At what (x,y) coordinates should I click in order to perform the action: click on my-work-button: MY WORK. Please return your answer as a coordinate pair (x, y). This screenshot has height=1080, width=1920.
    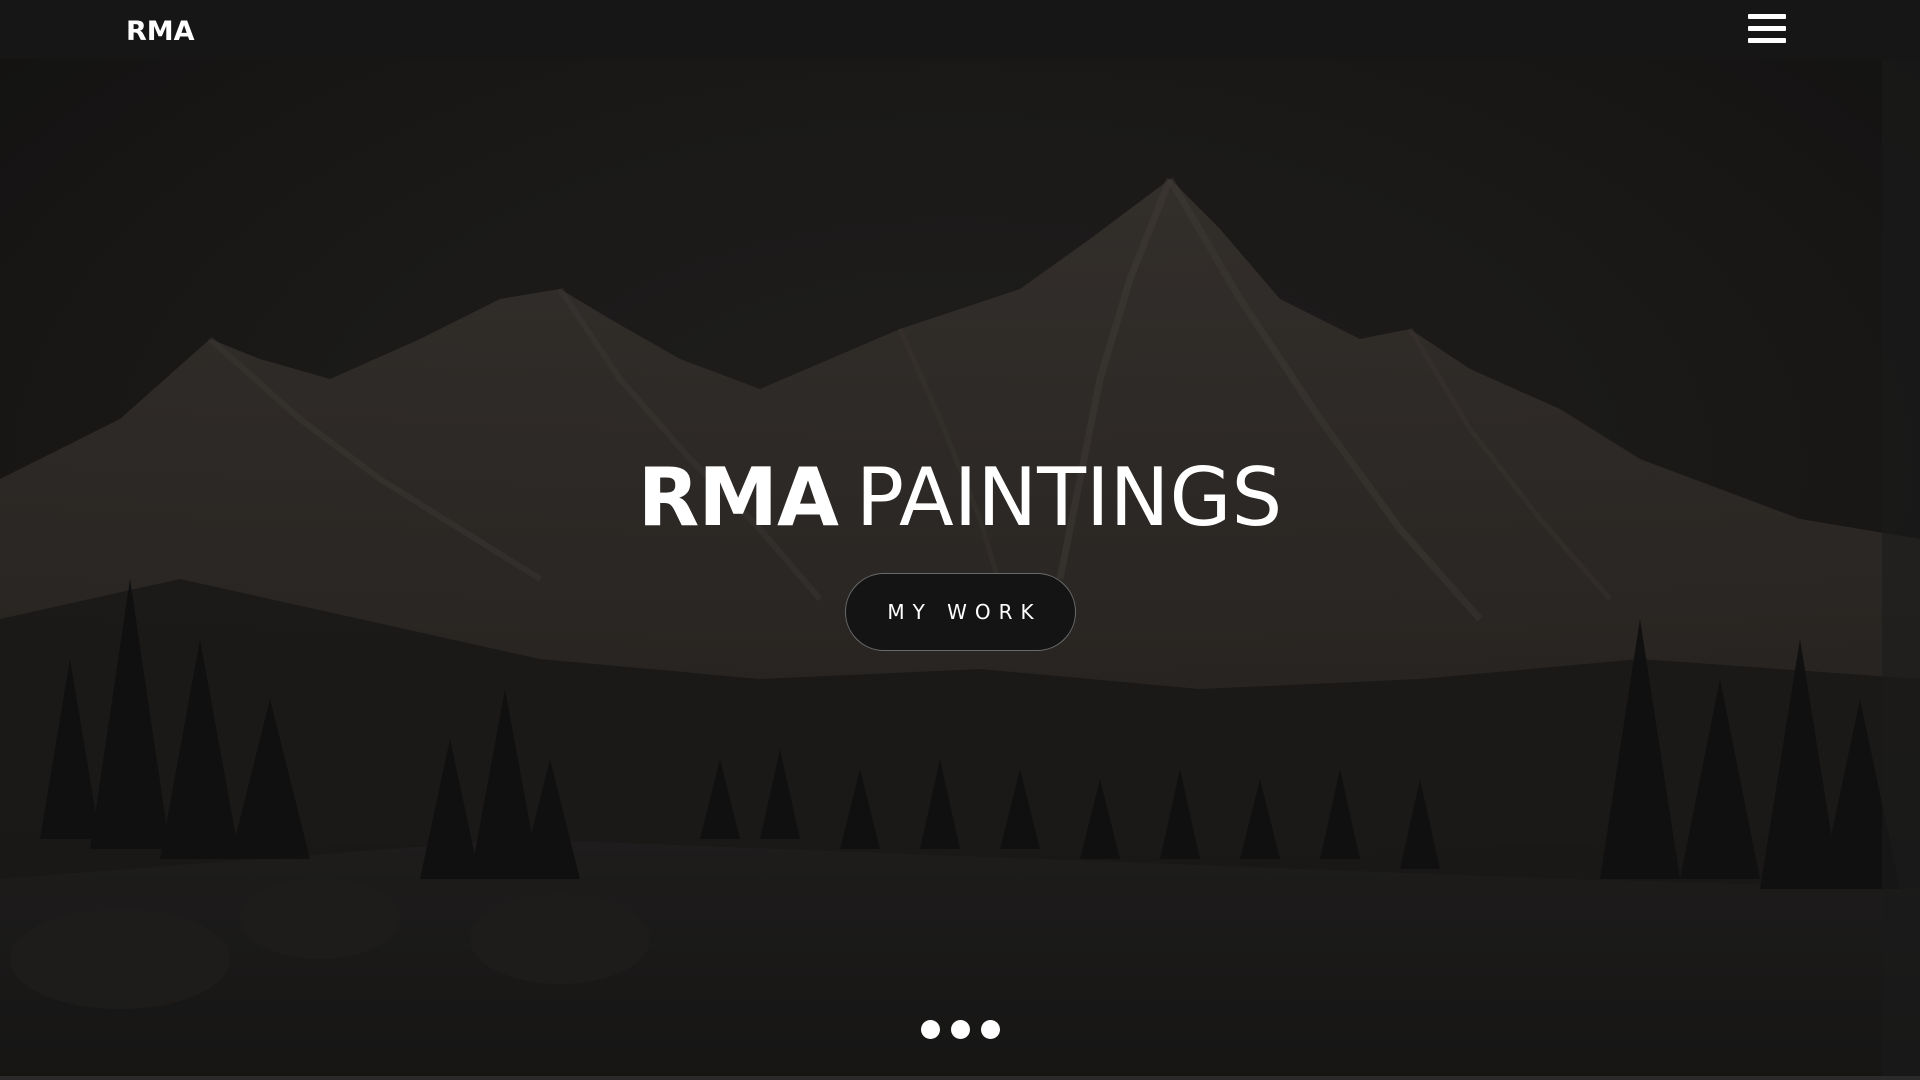
    Looking at the image, I should click on (960, 612).